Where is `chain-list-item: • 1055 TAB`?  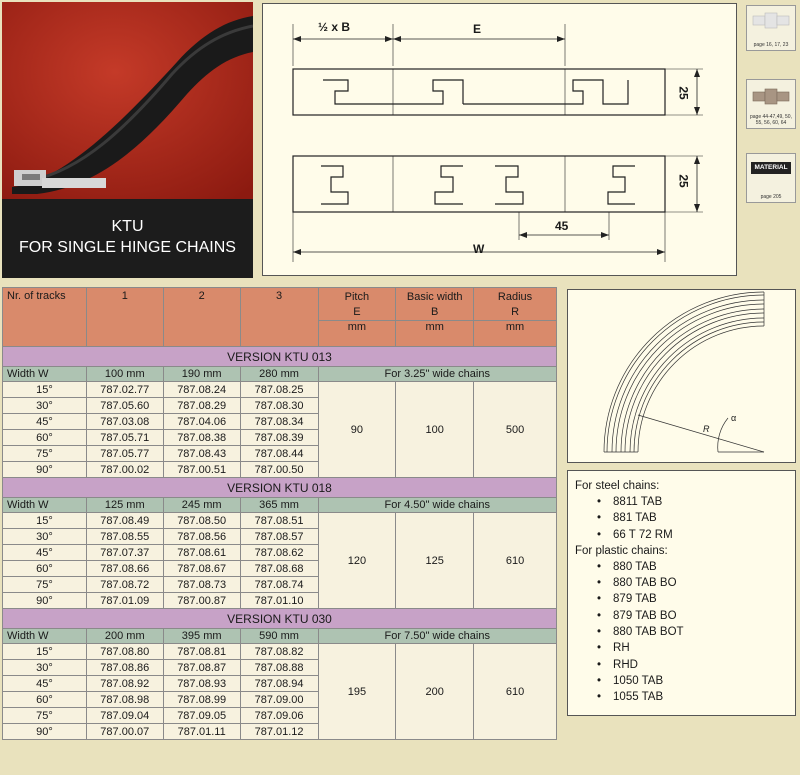 chain-list-item: • 1055 TAB is located at coordinates (685, 697).